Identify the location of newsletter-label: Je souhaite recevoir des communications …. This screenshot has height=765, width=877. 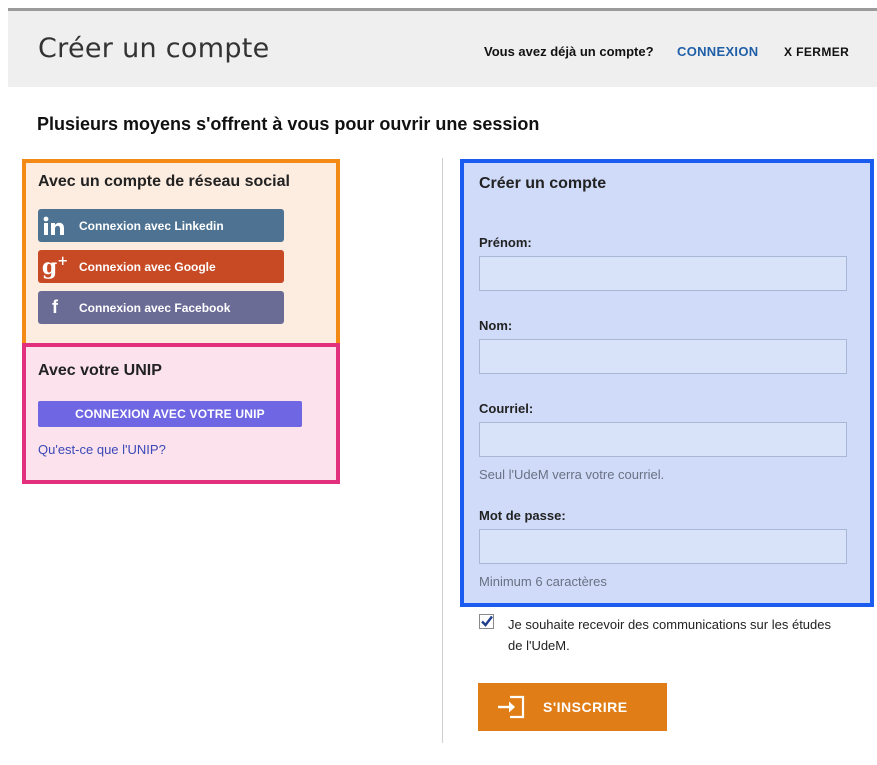
(669, 635).